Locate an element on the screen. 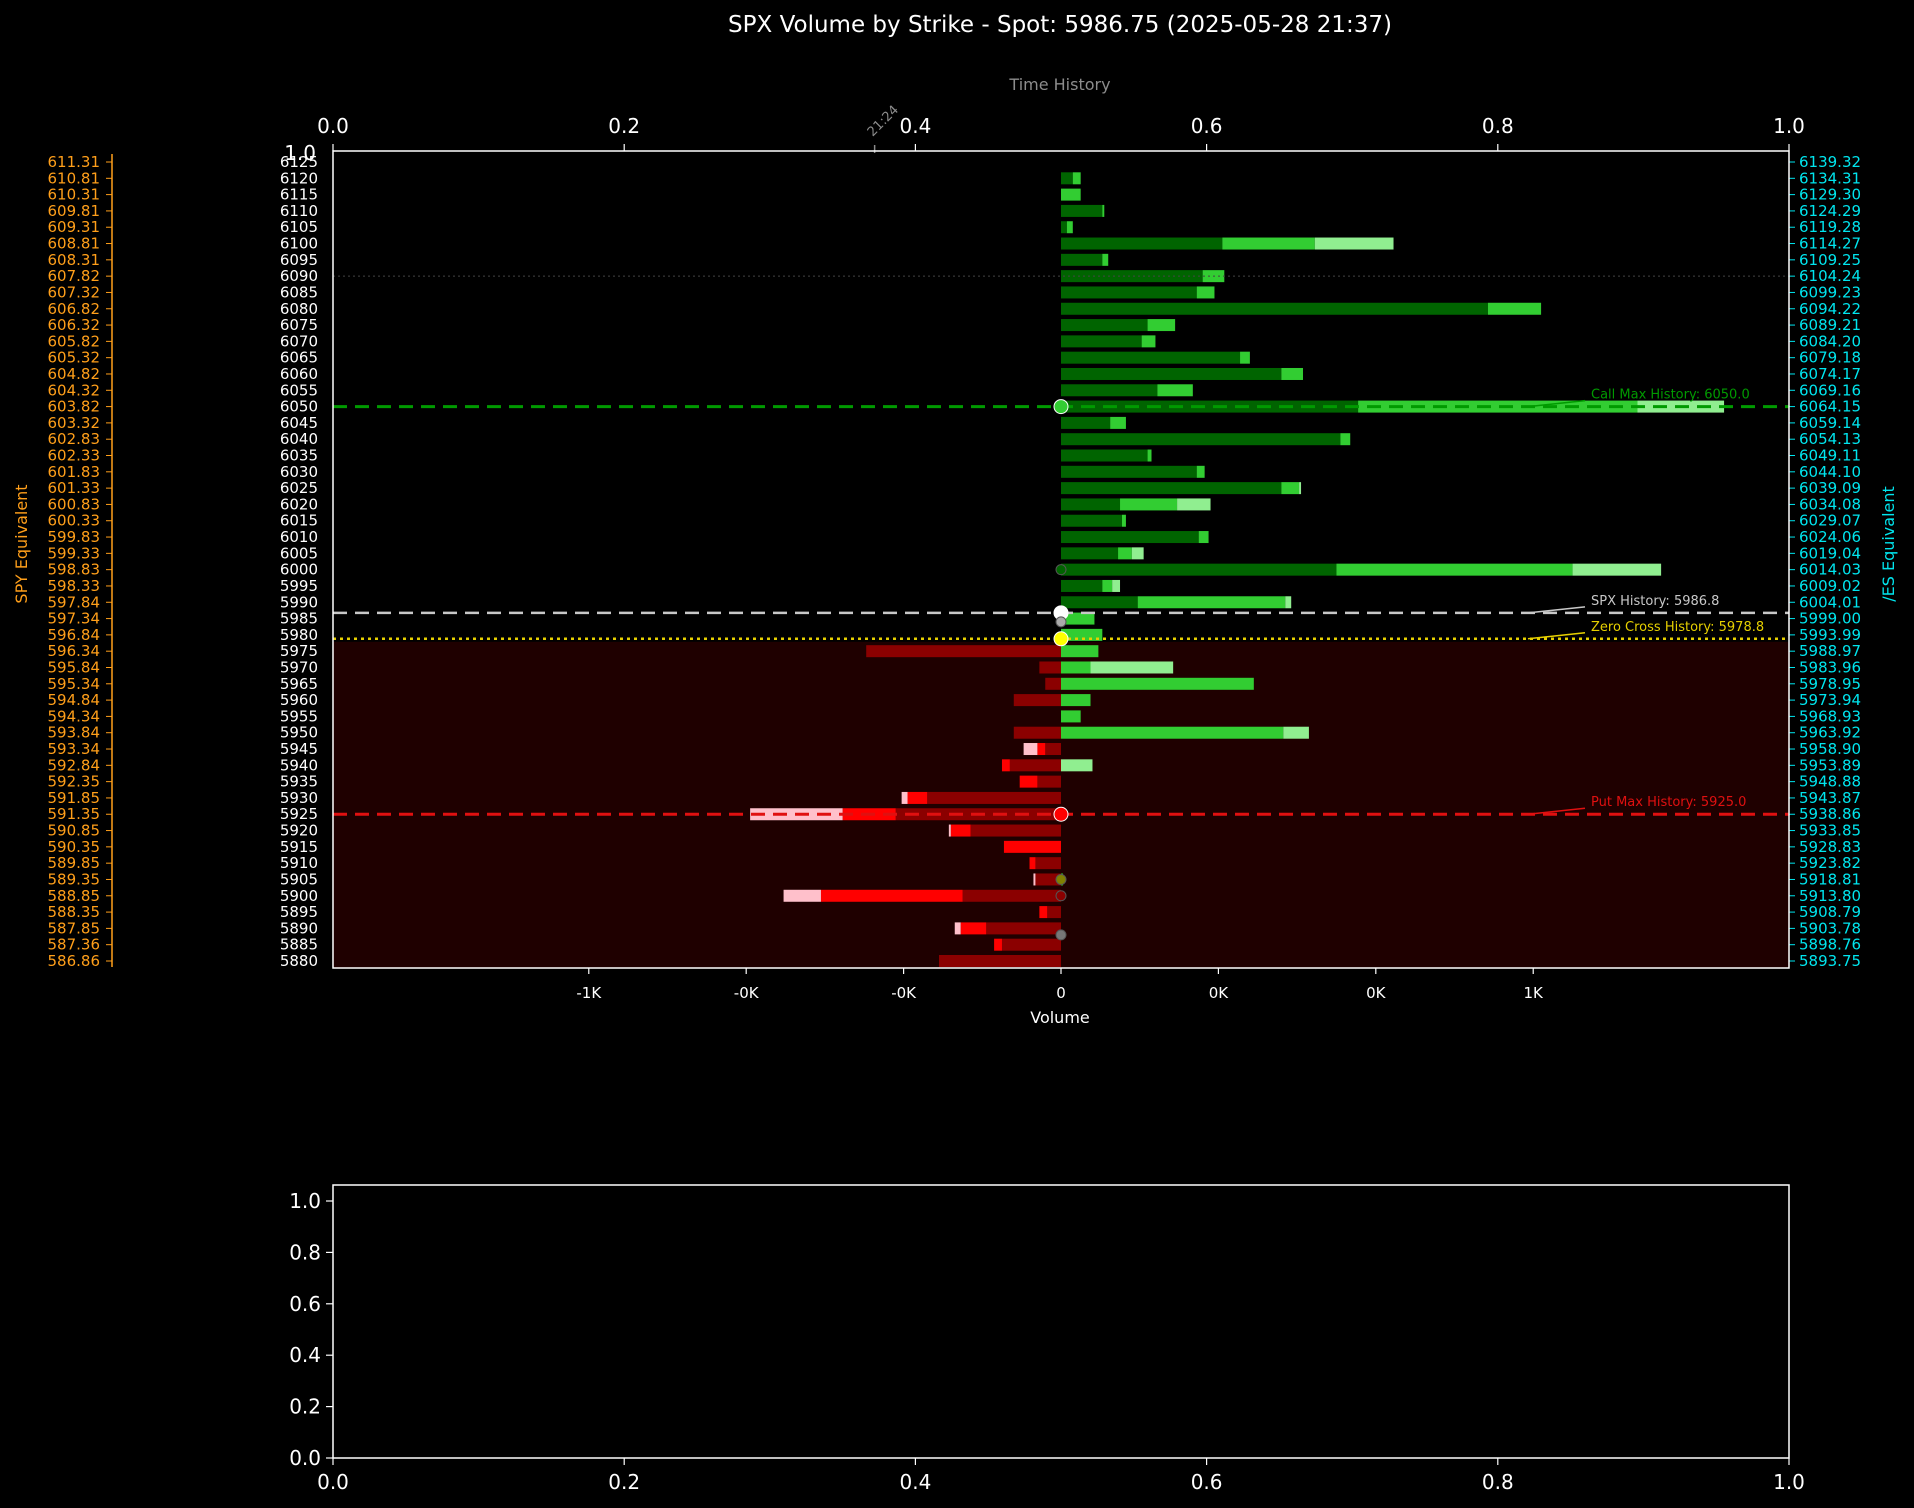  spy-label: 611.31 is located at coordinates (74, 162).